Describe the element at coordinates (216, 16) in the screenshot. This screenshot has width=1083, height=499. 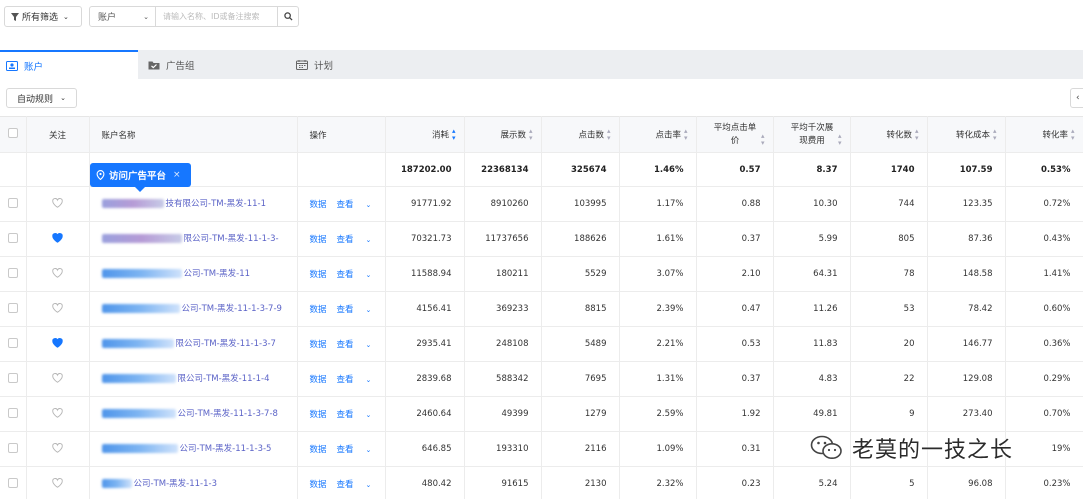
I see `search-input` at that location.